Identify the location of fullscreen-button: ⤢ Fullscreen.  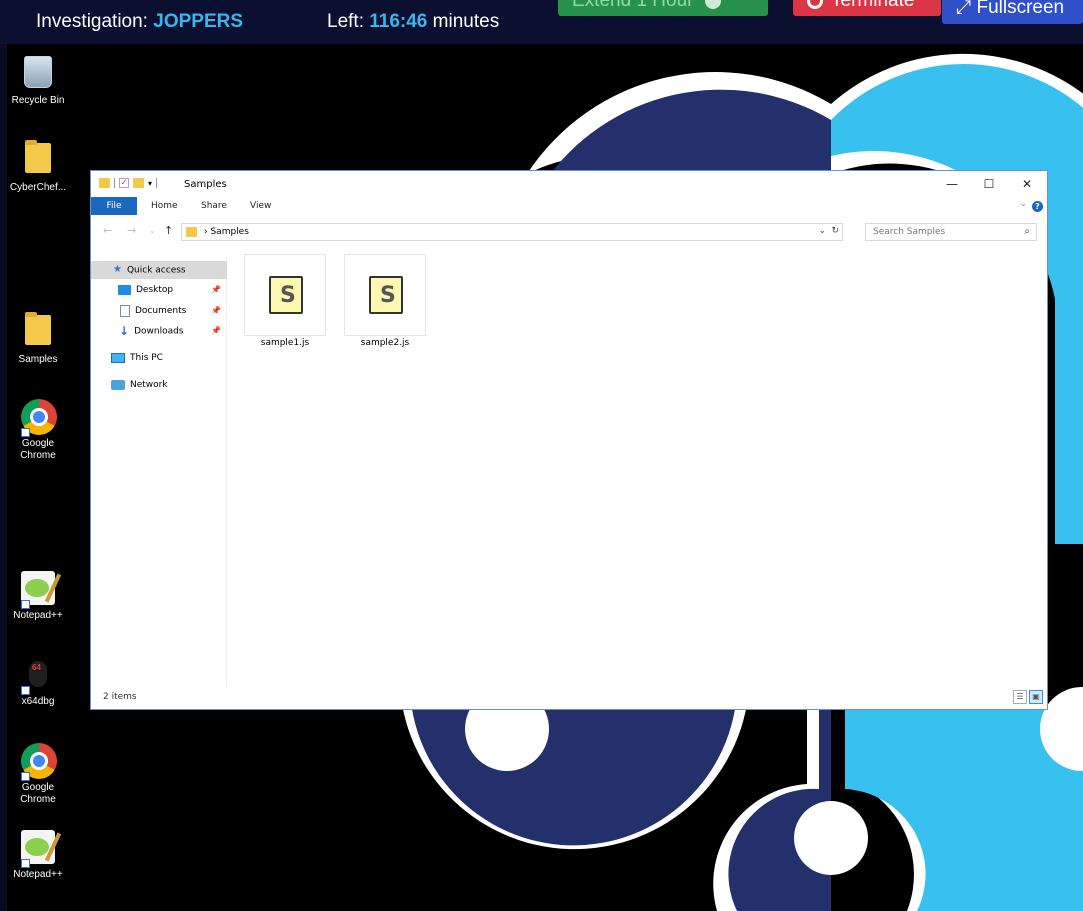
(1012, 12).